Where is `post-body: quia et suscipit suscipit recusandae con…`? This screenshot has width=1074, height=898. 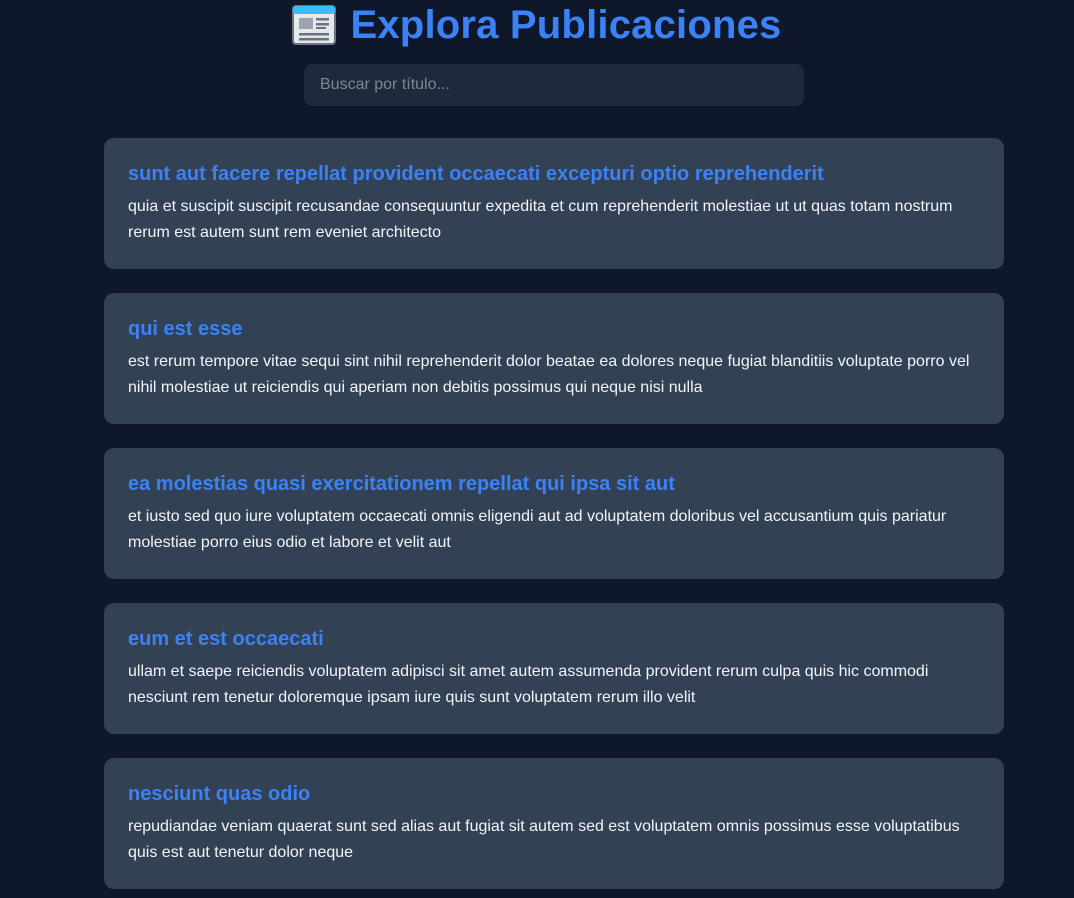
post-body: quia et suscipit suscipit recusandae con… is located at coordinates (540, 219).